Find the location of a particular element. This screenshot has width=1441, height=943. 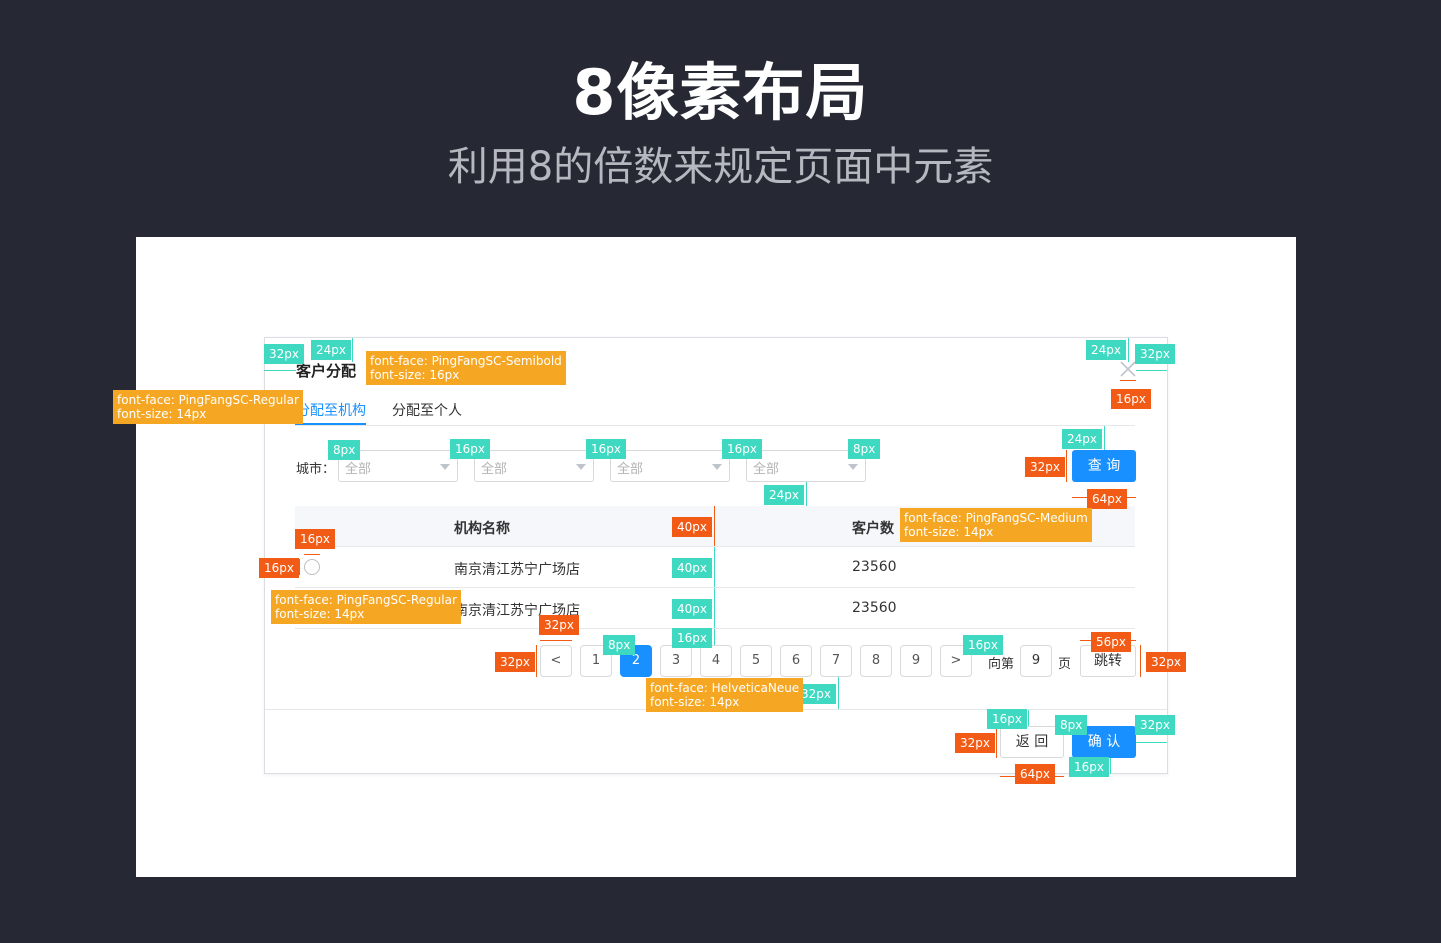

page-button: 6 is located at coordinates (796, 661).